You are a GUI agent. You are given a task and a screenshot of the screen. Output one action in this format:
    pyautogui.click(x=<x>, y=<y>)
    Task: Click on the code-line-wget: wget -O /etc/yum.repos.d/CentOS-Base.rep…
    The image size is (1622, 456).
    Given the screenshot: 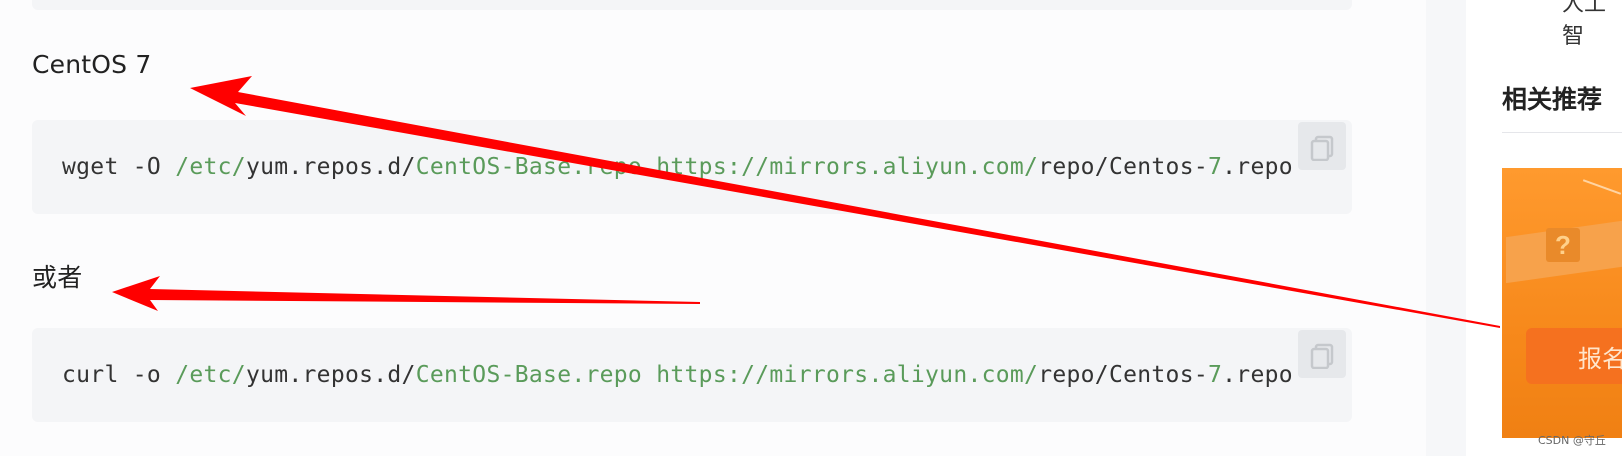 What is the action you would take?
    pyautogui.click(x=677, y=167)
    